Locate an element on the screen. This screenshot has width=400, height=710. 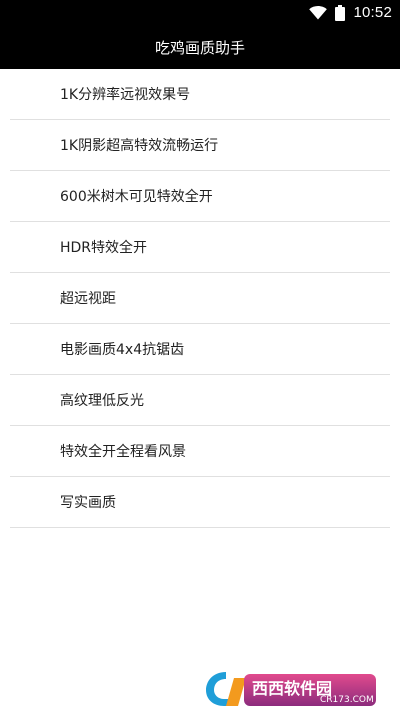
app-bar: 吃鸡画质助手 is located at coordinates (200, 47).